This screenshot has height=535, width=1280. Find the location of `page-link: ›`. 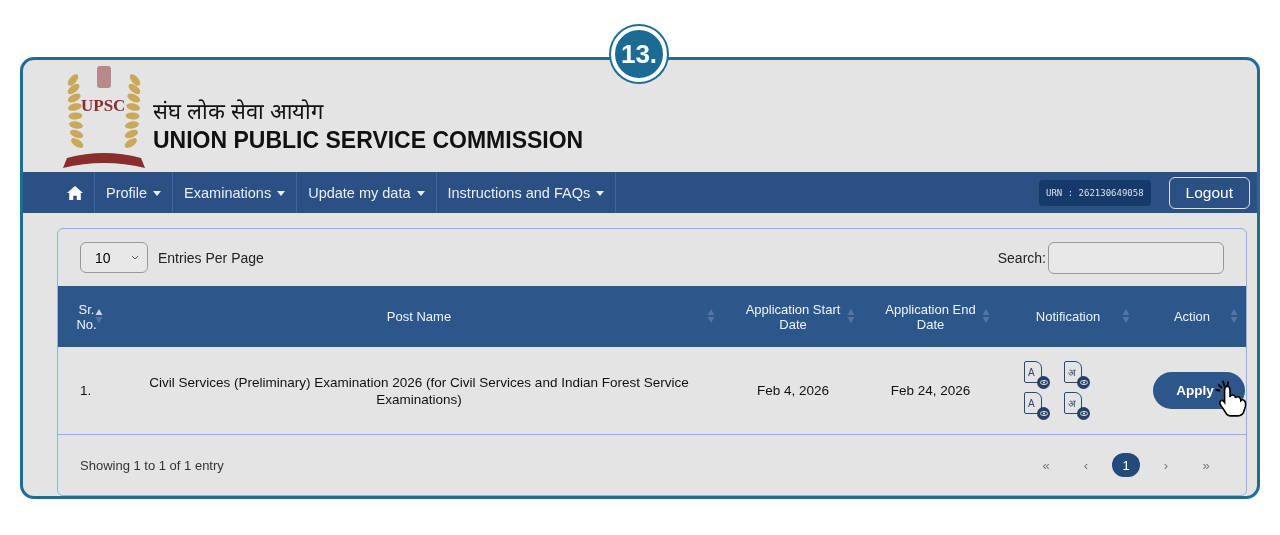

page-link: › is located at coordinates (1166, 465).